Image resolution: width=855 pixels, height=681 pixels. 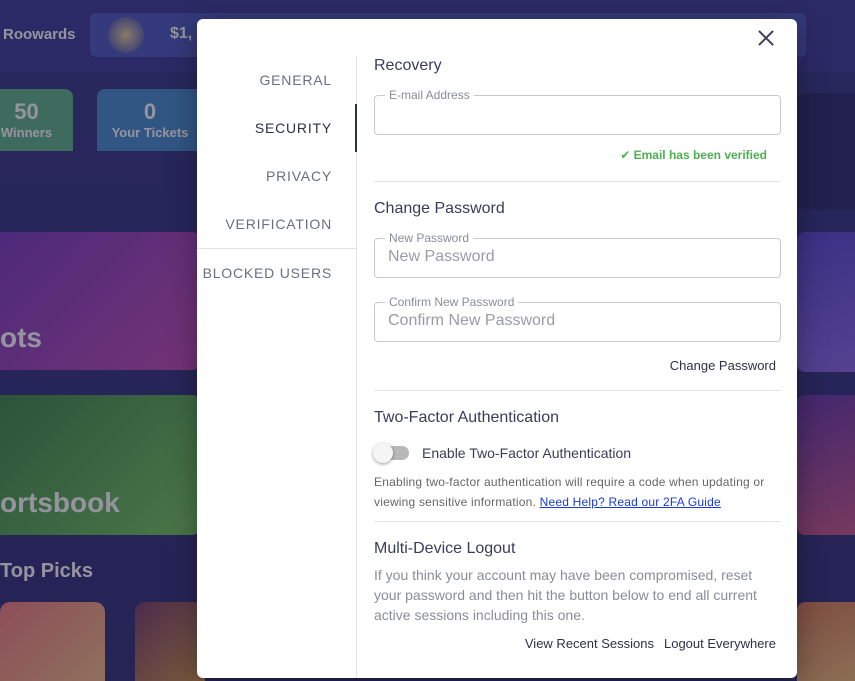 What do you see at coordinates (466, 417) in the screenshot?
I see `two-factor-title: Two-Factor Authentication` at bounding box center [466, 417].